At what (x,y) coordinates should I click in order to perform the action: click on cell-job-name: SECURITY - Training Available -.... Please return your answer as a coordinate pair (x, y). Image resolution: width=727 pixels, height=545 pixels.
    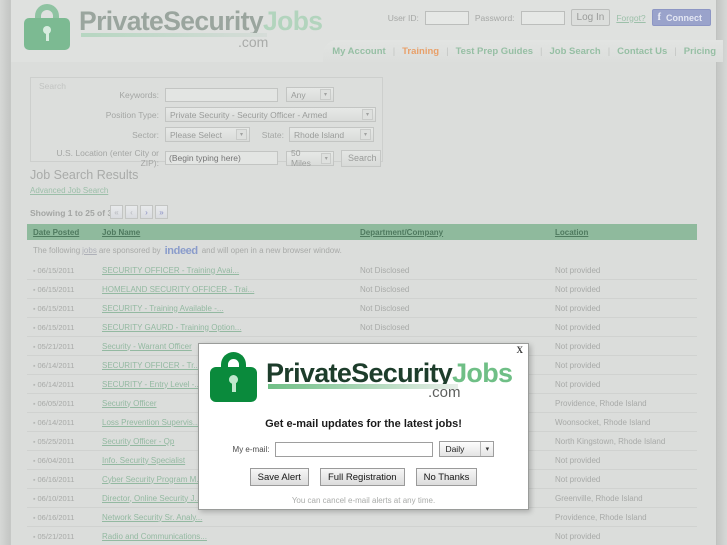
    Looking at the image, I should click on (231, 308).